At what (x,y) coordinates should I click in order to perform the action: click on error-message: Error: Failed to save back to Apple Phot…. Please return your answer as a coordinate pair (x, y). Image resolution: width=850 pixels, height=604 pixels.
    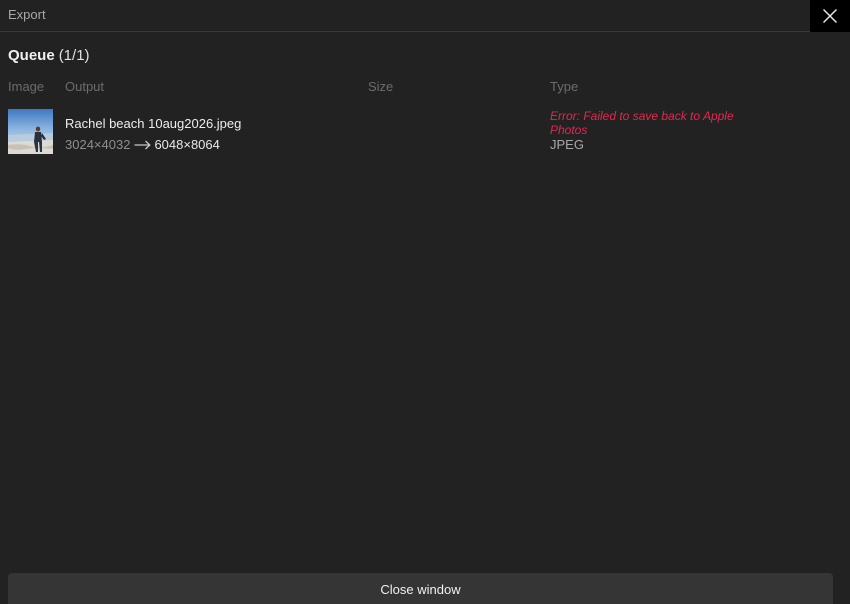
    Looking at the image, I should click on (642, 123).